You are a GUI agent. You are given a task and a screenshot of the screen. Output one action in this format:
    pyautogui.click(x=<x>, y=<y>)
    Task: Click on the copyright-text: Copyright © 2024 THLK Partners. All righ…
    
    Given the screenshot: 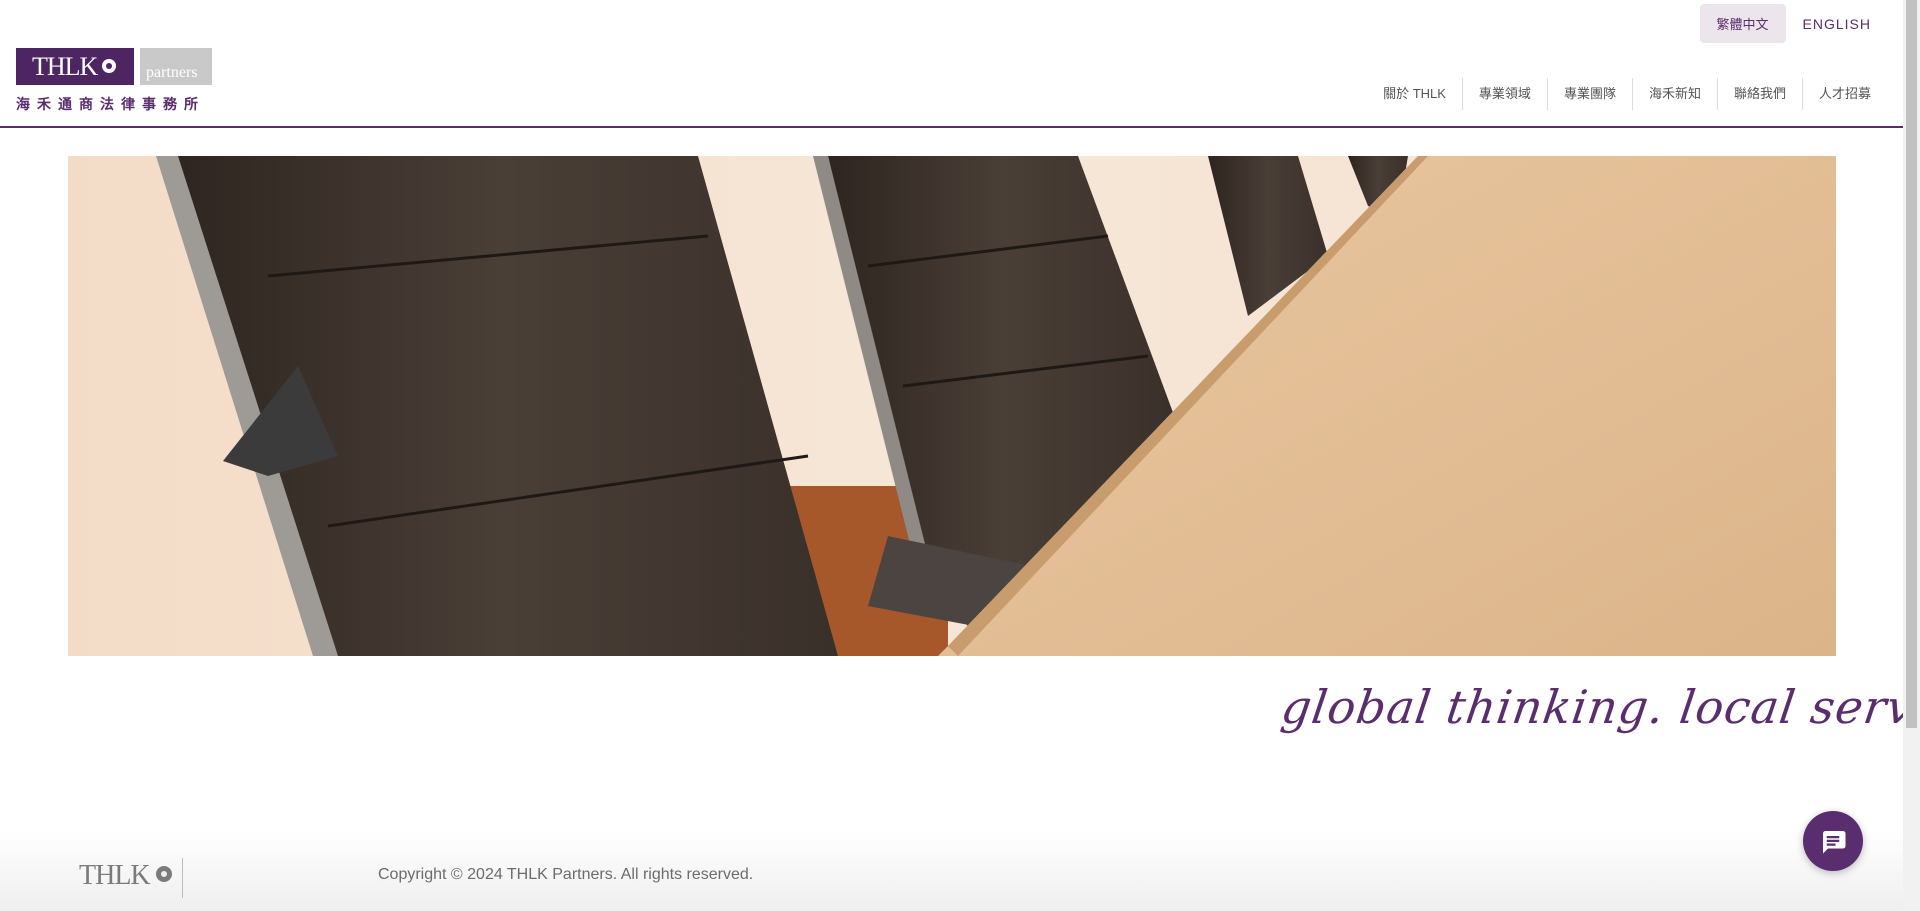 What is the action you would take?
    pyautogui.click(x=566, y=874)
    